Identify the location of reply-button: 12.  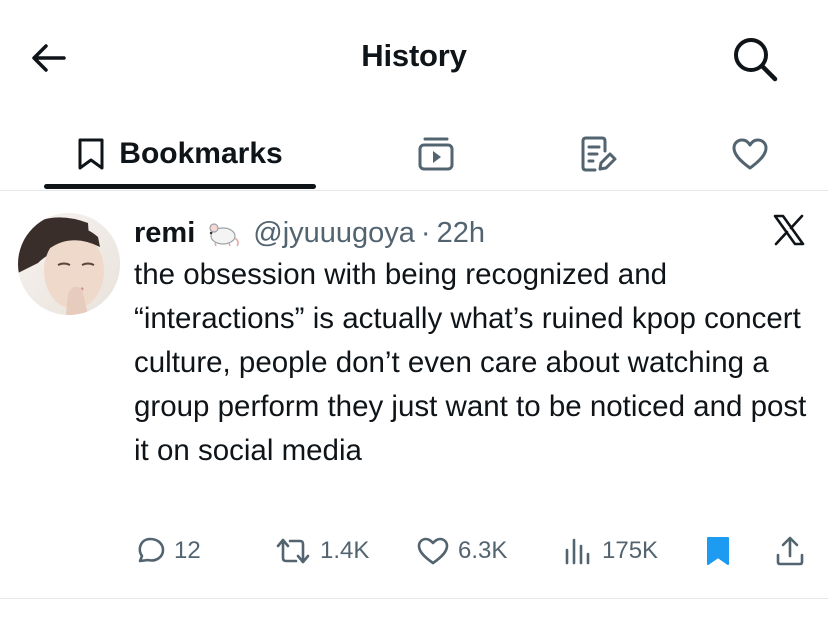
(167, 551).